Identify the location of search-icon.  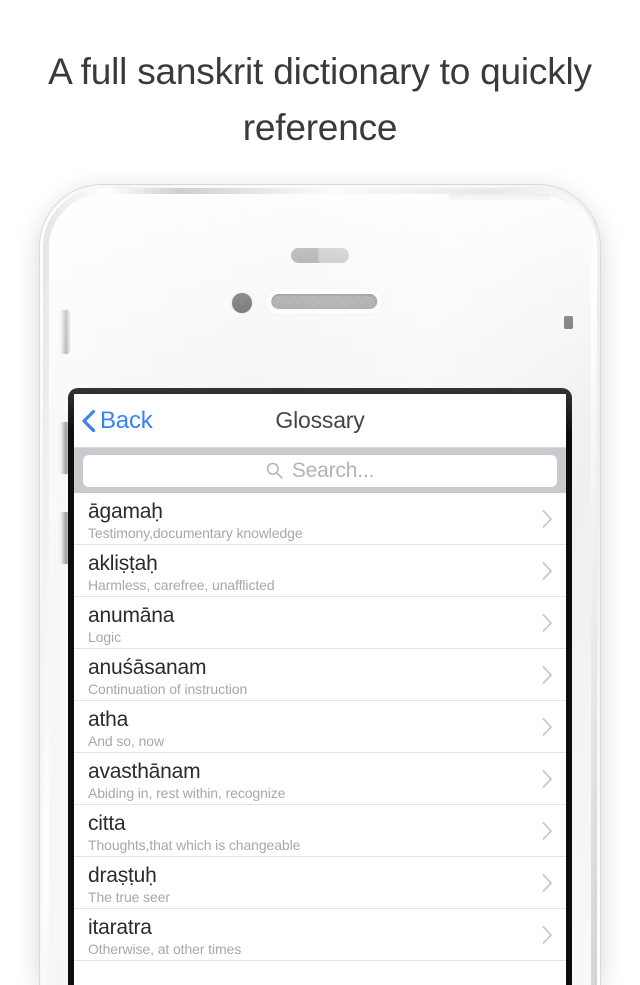
(274, 470).